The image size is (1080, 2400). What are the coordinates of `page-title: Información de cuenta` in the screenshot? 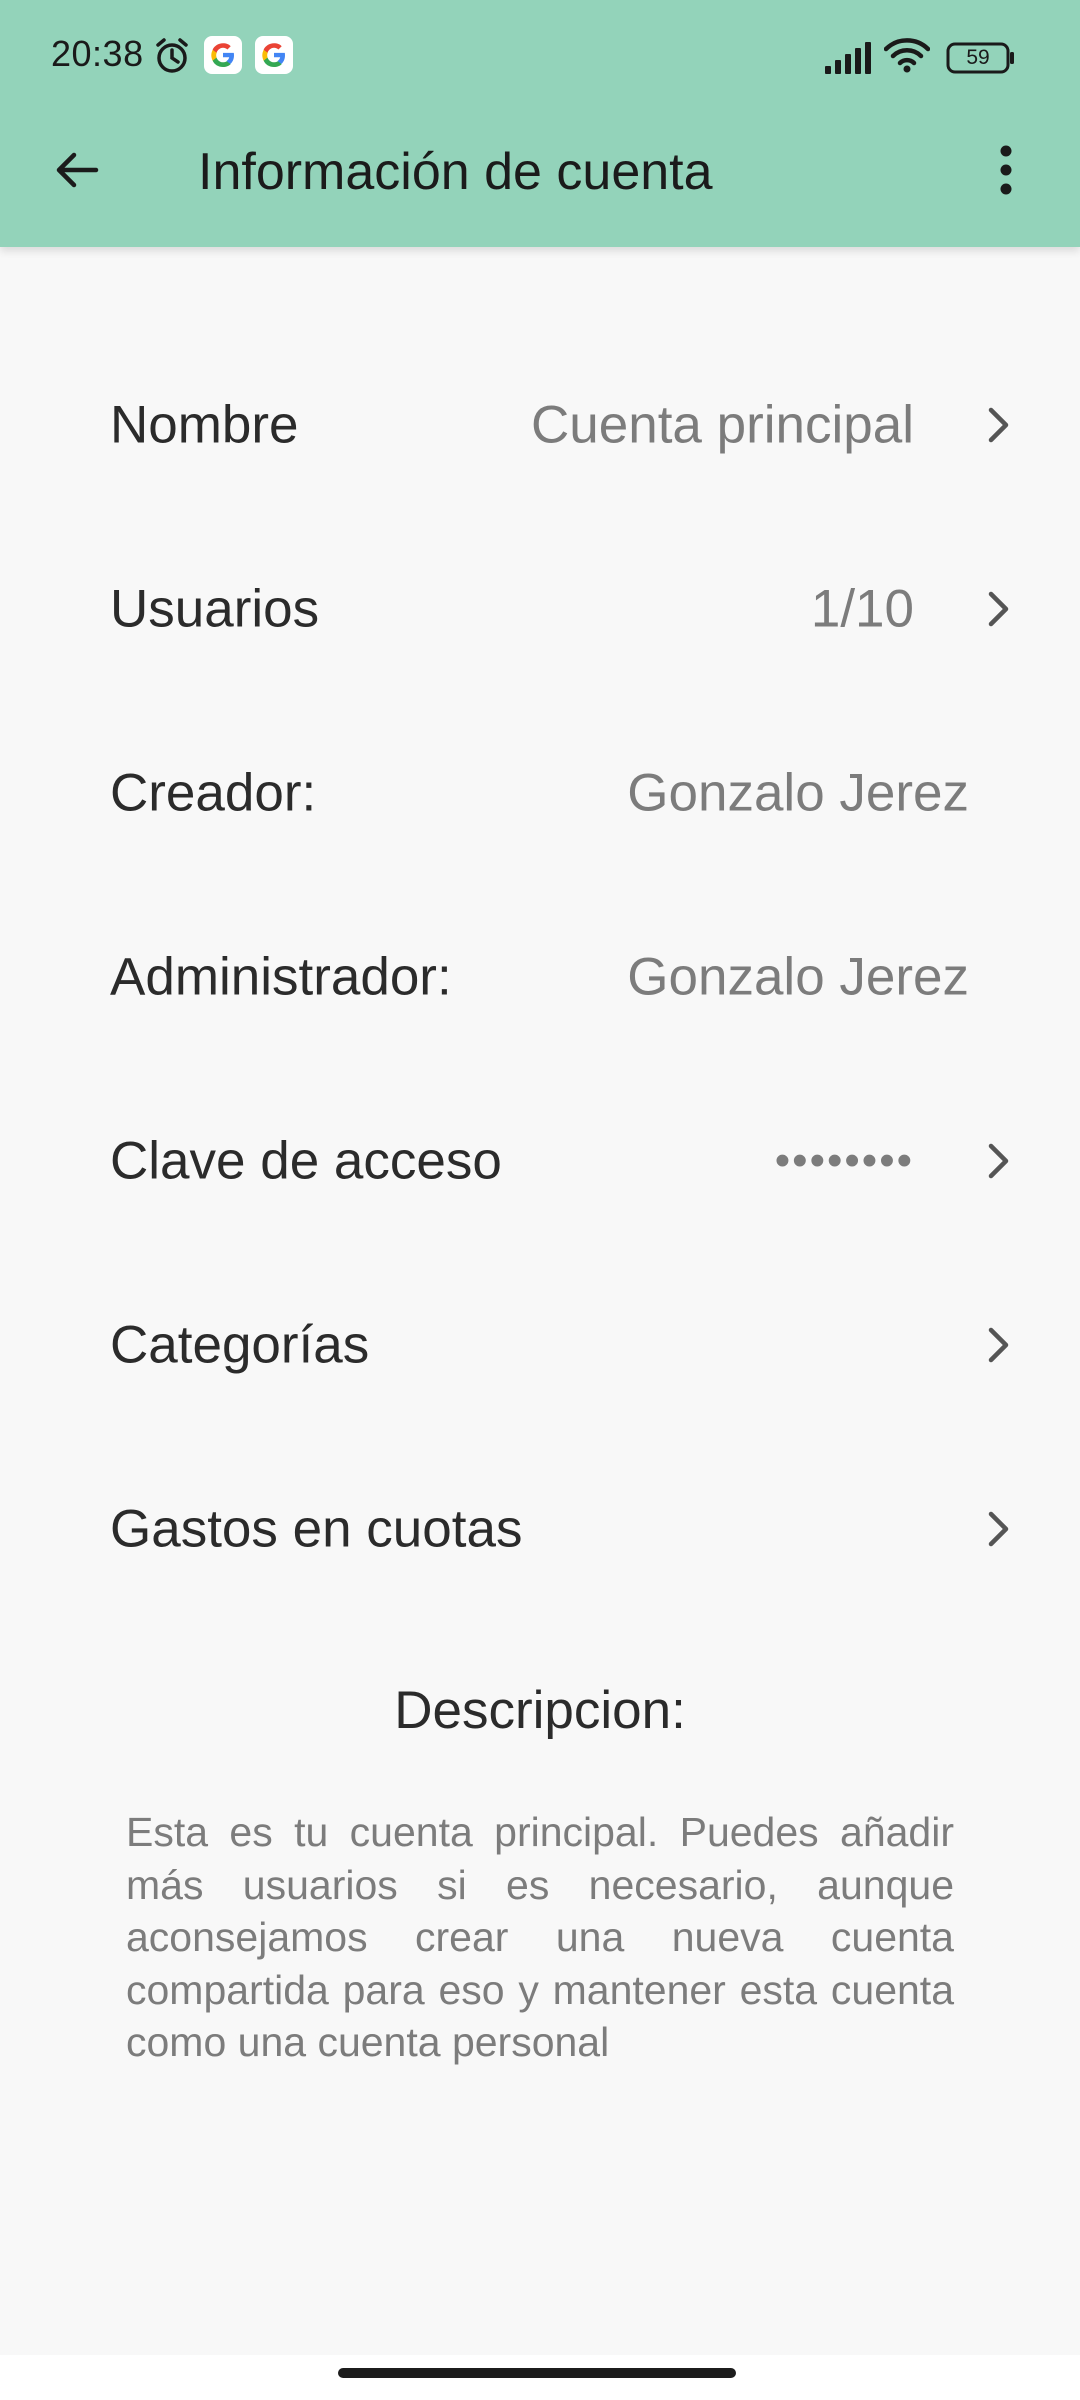 It's located at (455, 172).